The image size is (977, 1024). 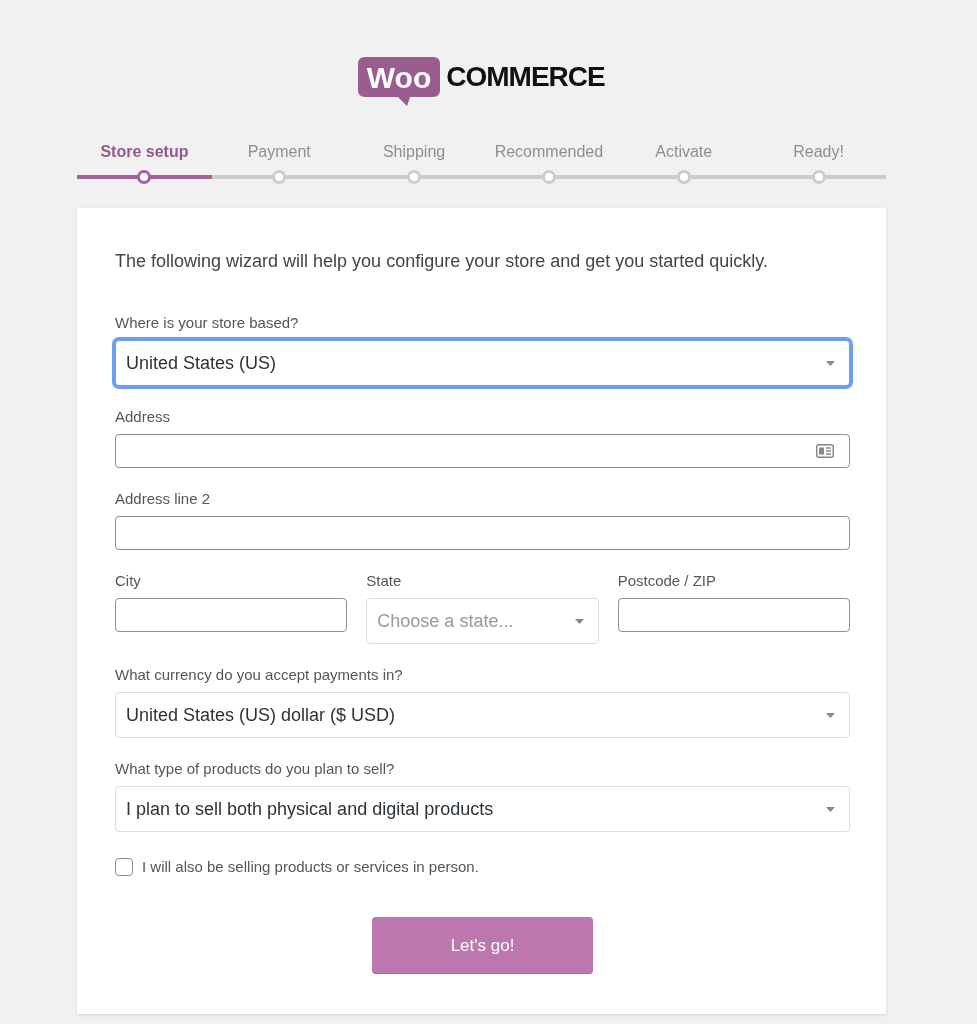 What do you see at coordinates (128, 581) in the screenshot?
I see `field-label: City` at bounding box center [128, 581].